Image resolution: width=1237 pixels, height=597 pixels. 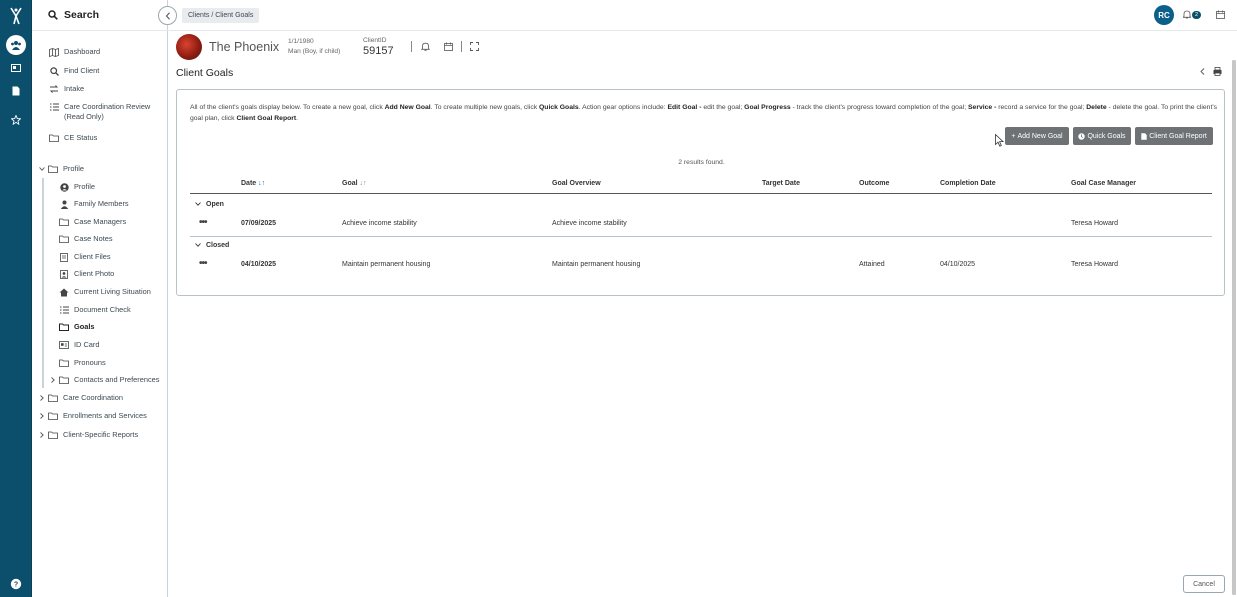 I want to click on sidebar-item-current-living-situation: Current Living Situation, so click(x=105, y=292).